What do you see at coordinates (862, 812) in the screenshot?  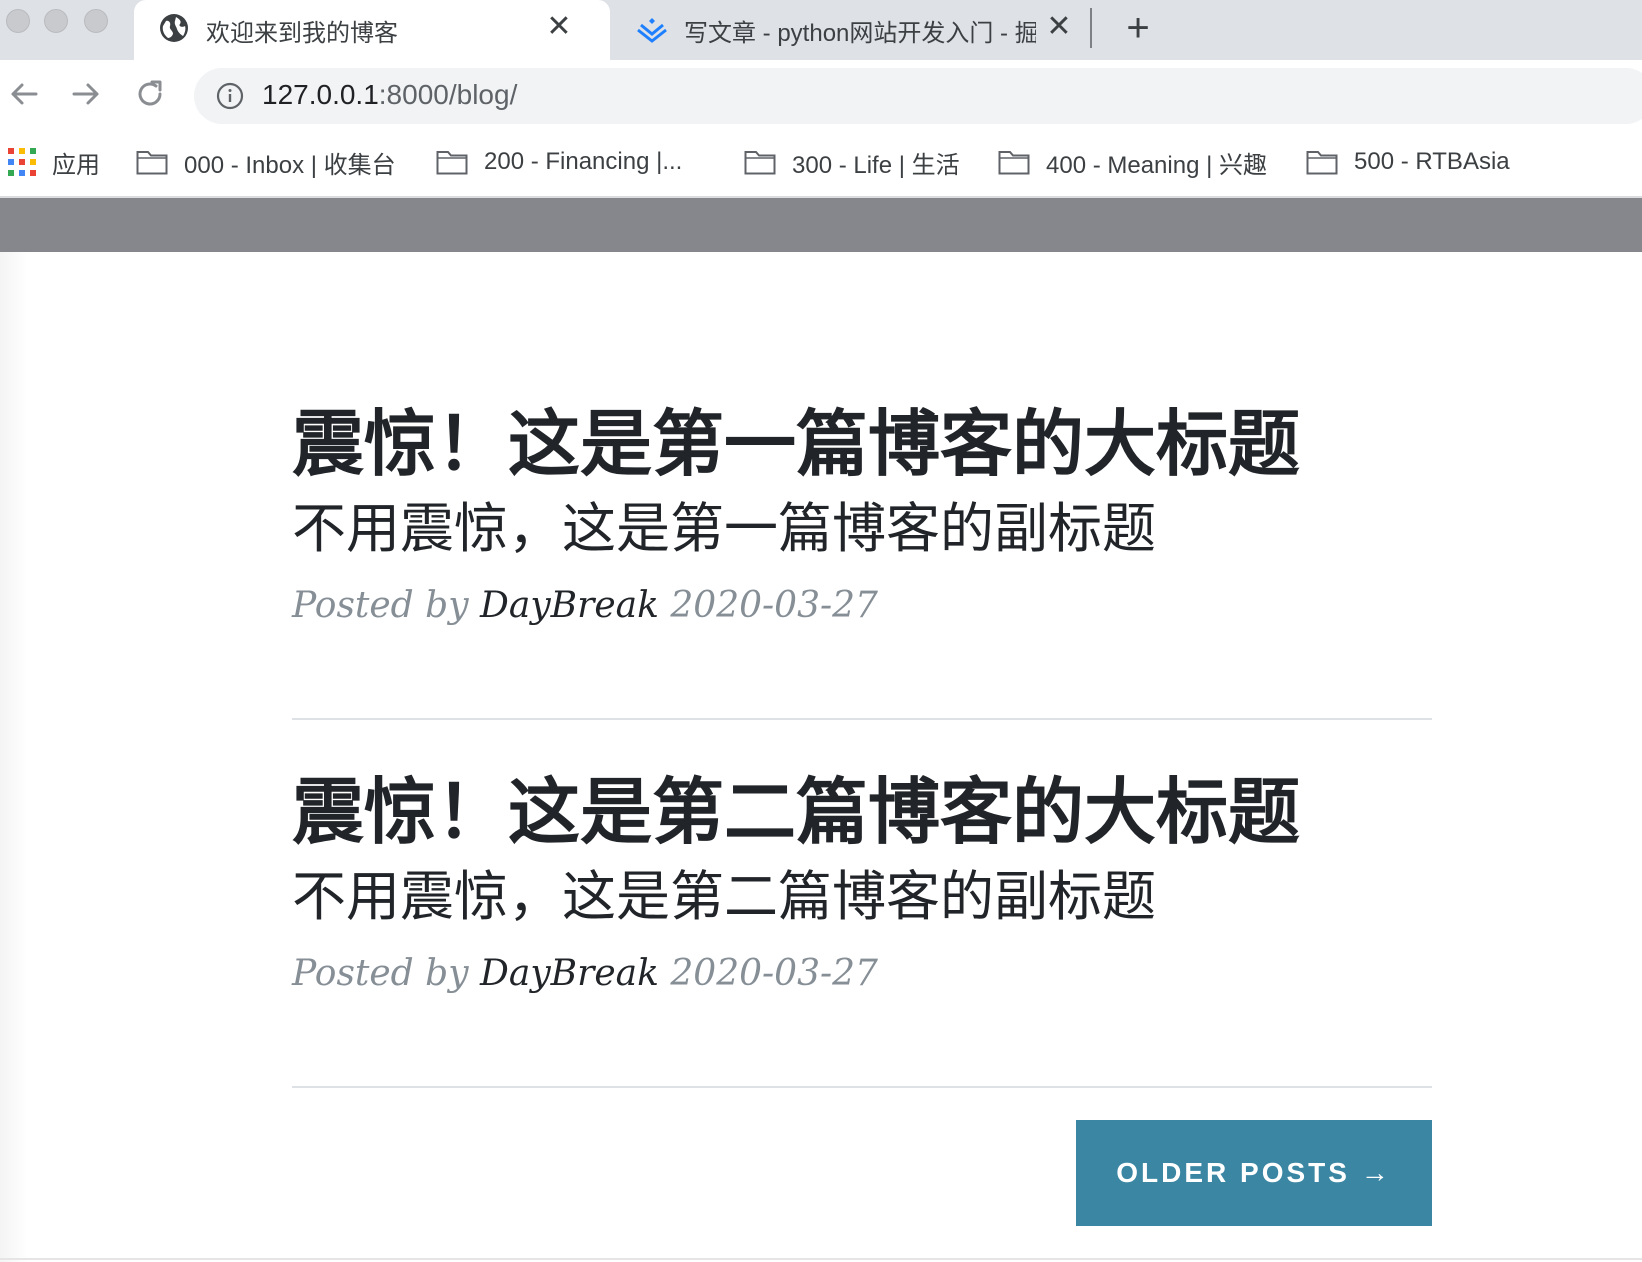 I see `post-title: 震惊！这是第二篇博客的大标题` at bounding box center [862, 812].